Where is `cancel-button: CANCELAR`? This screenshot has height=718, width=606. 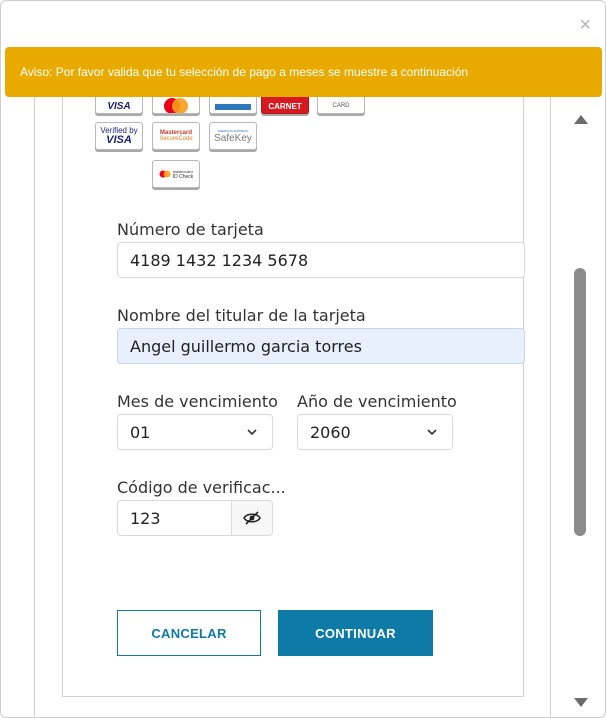 cancel-button: CANCELAR is located at coordinates (189, 633).